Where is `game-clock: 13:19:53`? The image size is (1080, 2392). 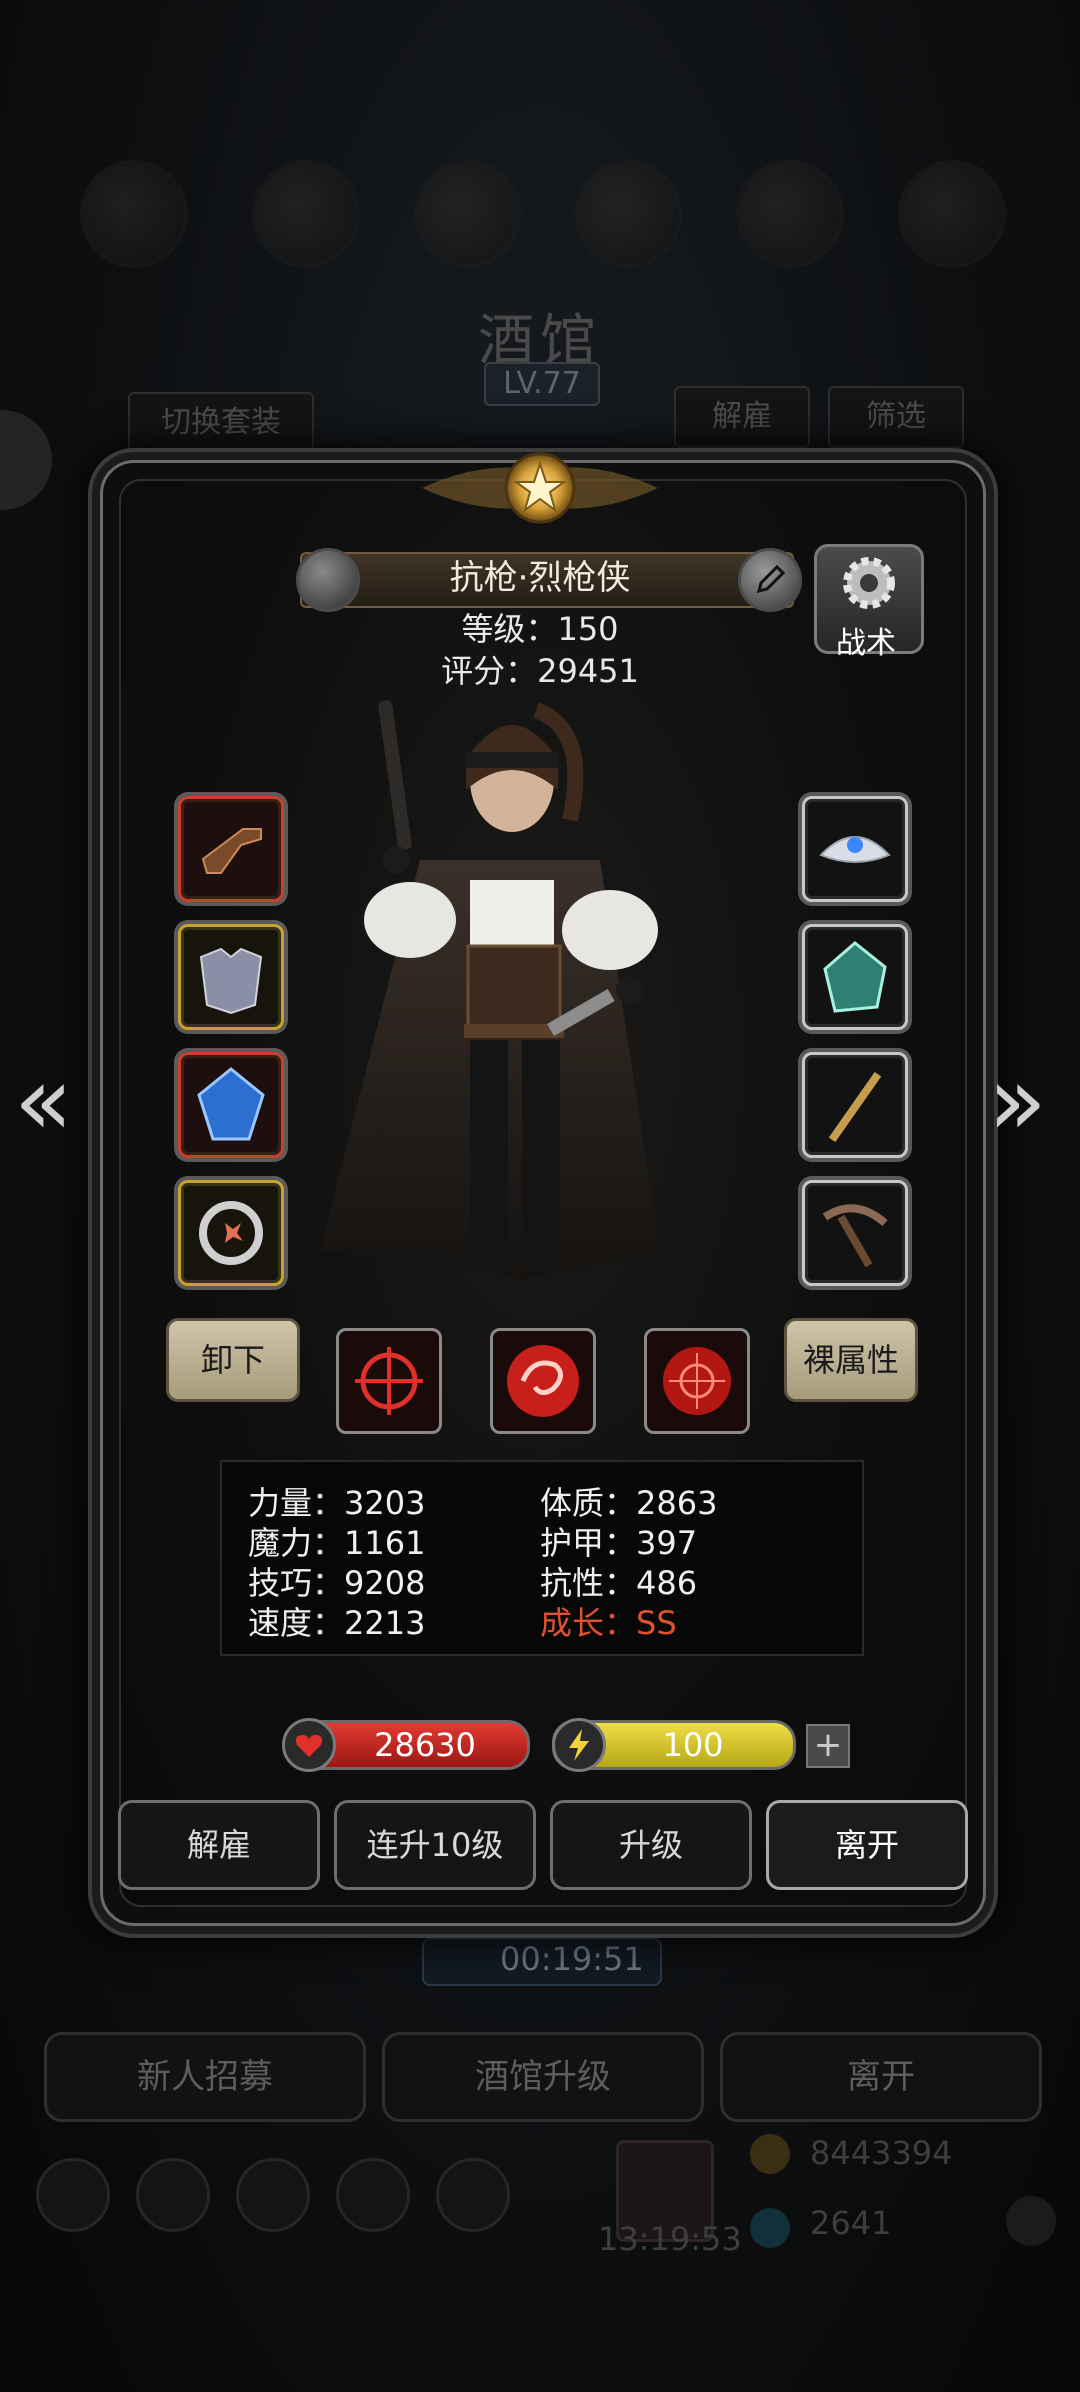
game-clock: 13:19:53 is located at coordinates (670, 2239).